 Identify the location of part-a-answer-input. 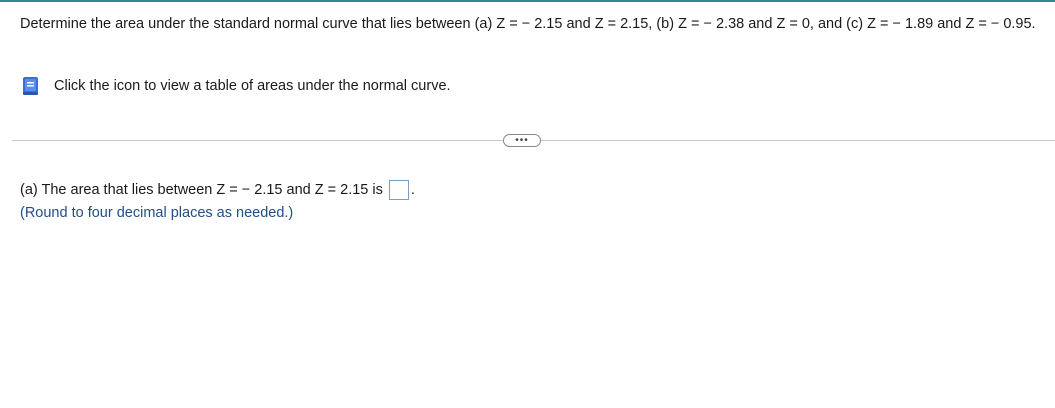
(398, 190).